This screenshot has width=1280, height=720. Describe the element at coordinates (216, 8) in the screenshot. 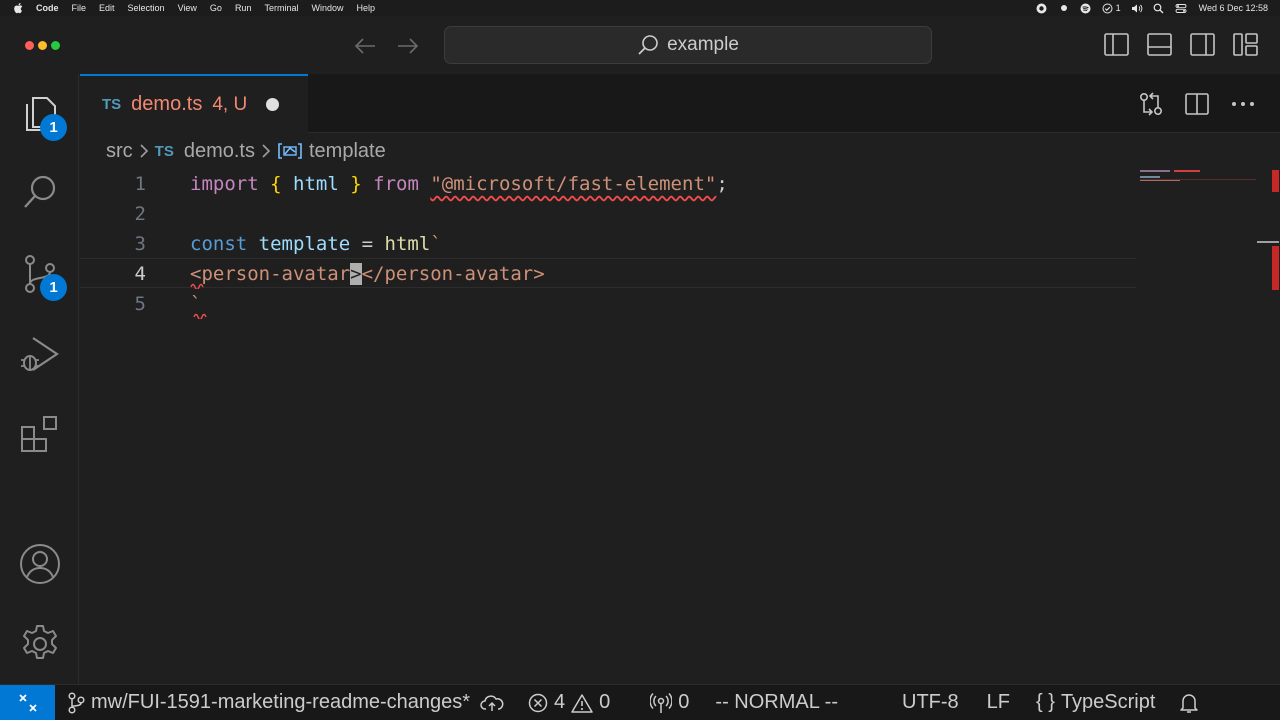

I see `menu-go: Go` at that location.